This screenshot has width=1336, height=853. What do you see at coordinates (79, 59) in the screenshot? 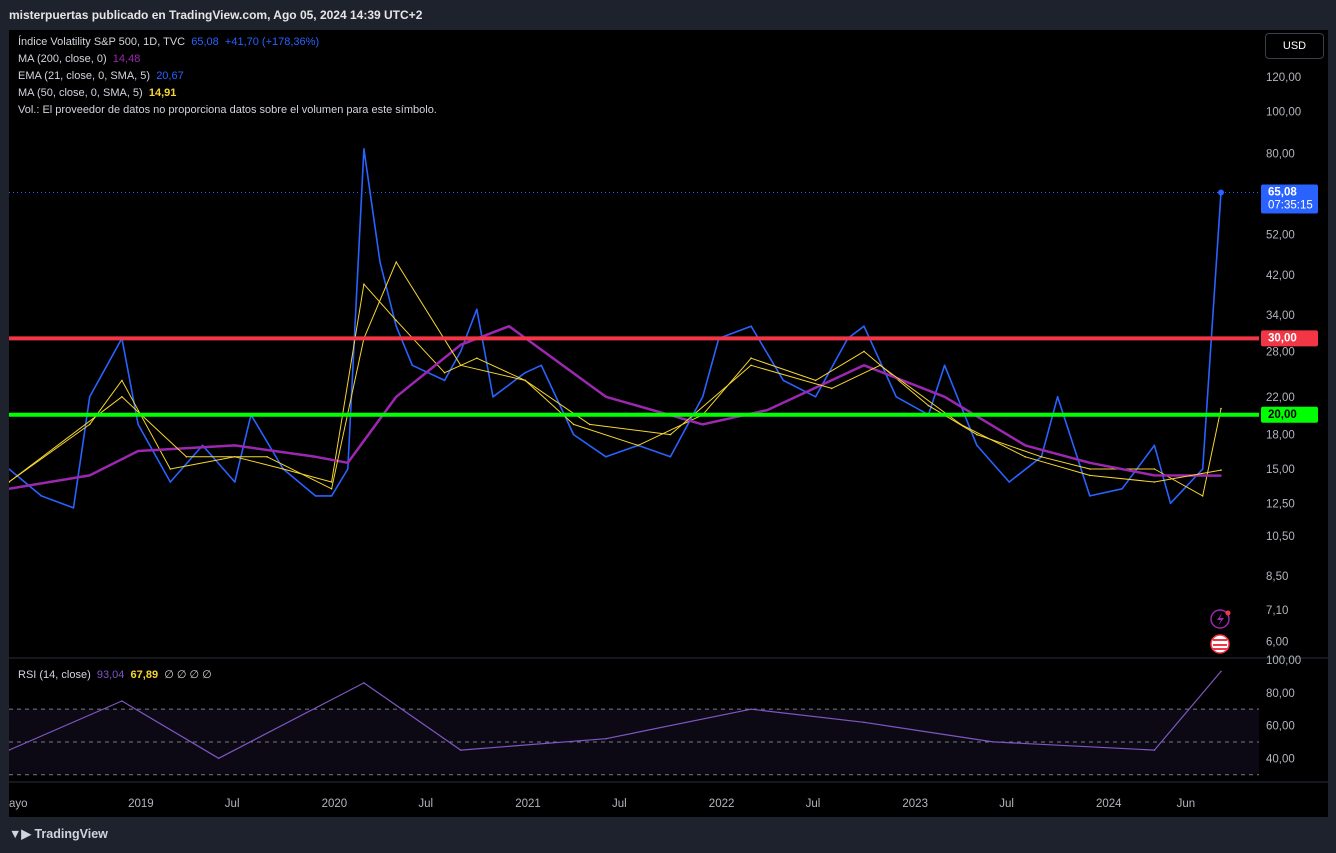
I see `legend-ma200: MA (200, close, 0) 14,48` at bounding box center [79, 59].